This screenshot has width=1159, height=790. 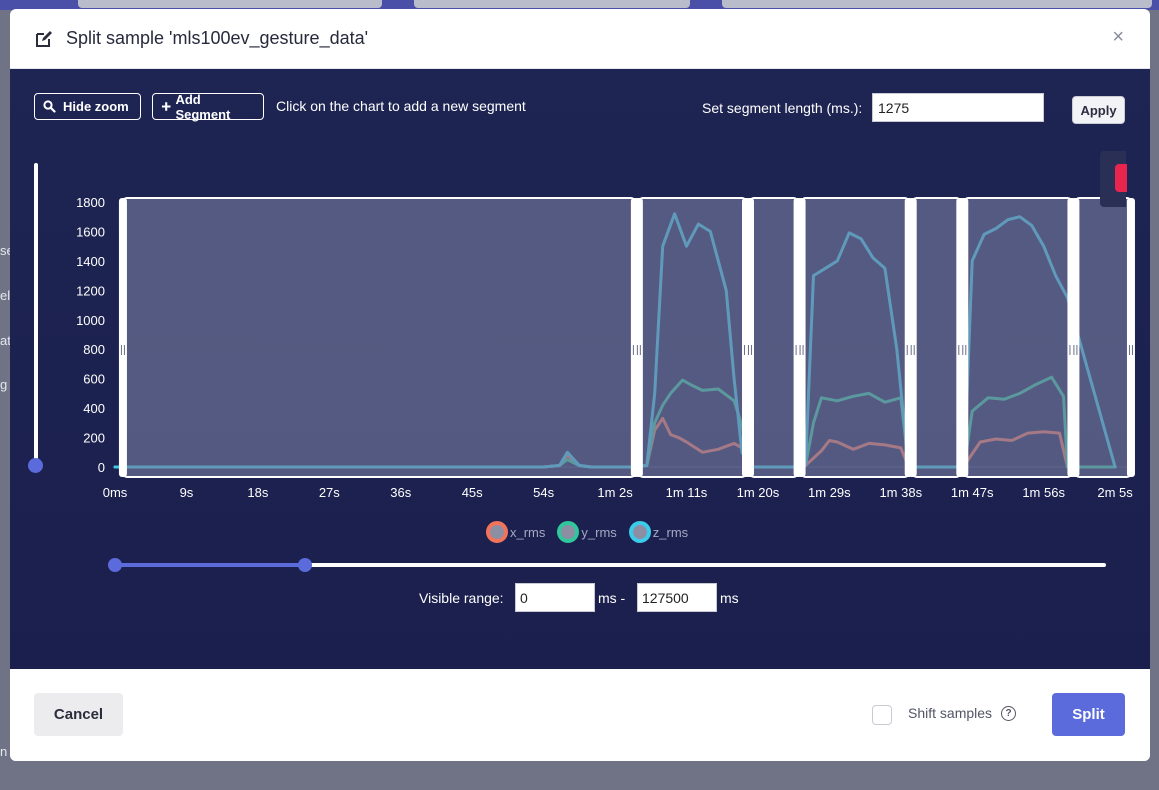 What do you see at coordinates (217, 38) in the screenshot?
I see `modal-title: Split sample 'mls100ev_gesture_data'` at bounding box center [217, 38].